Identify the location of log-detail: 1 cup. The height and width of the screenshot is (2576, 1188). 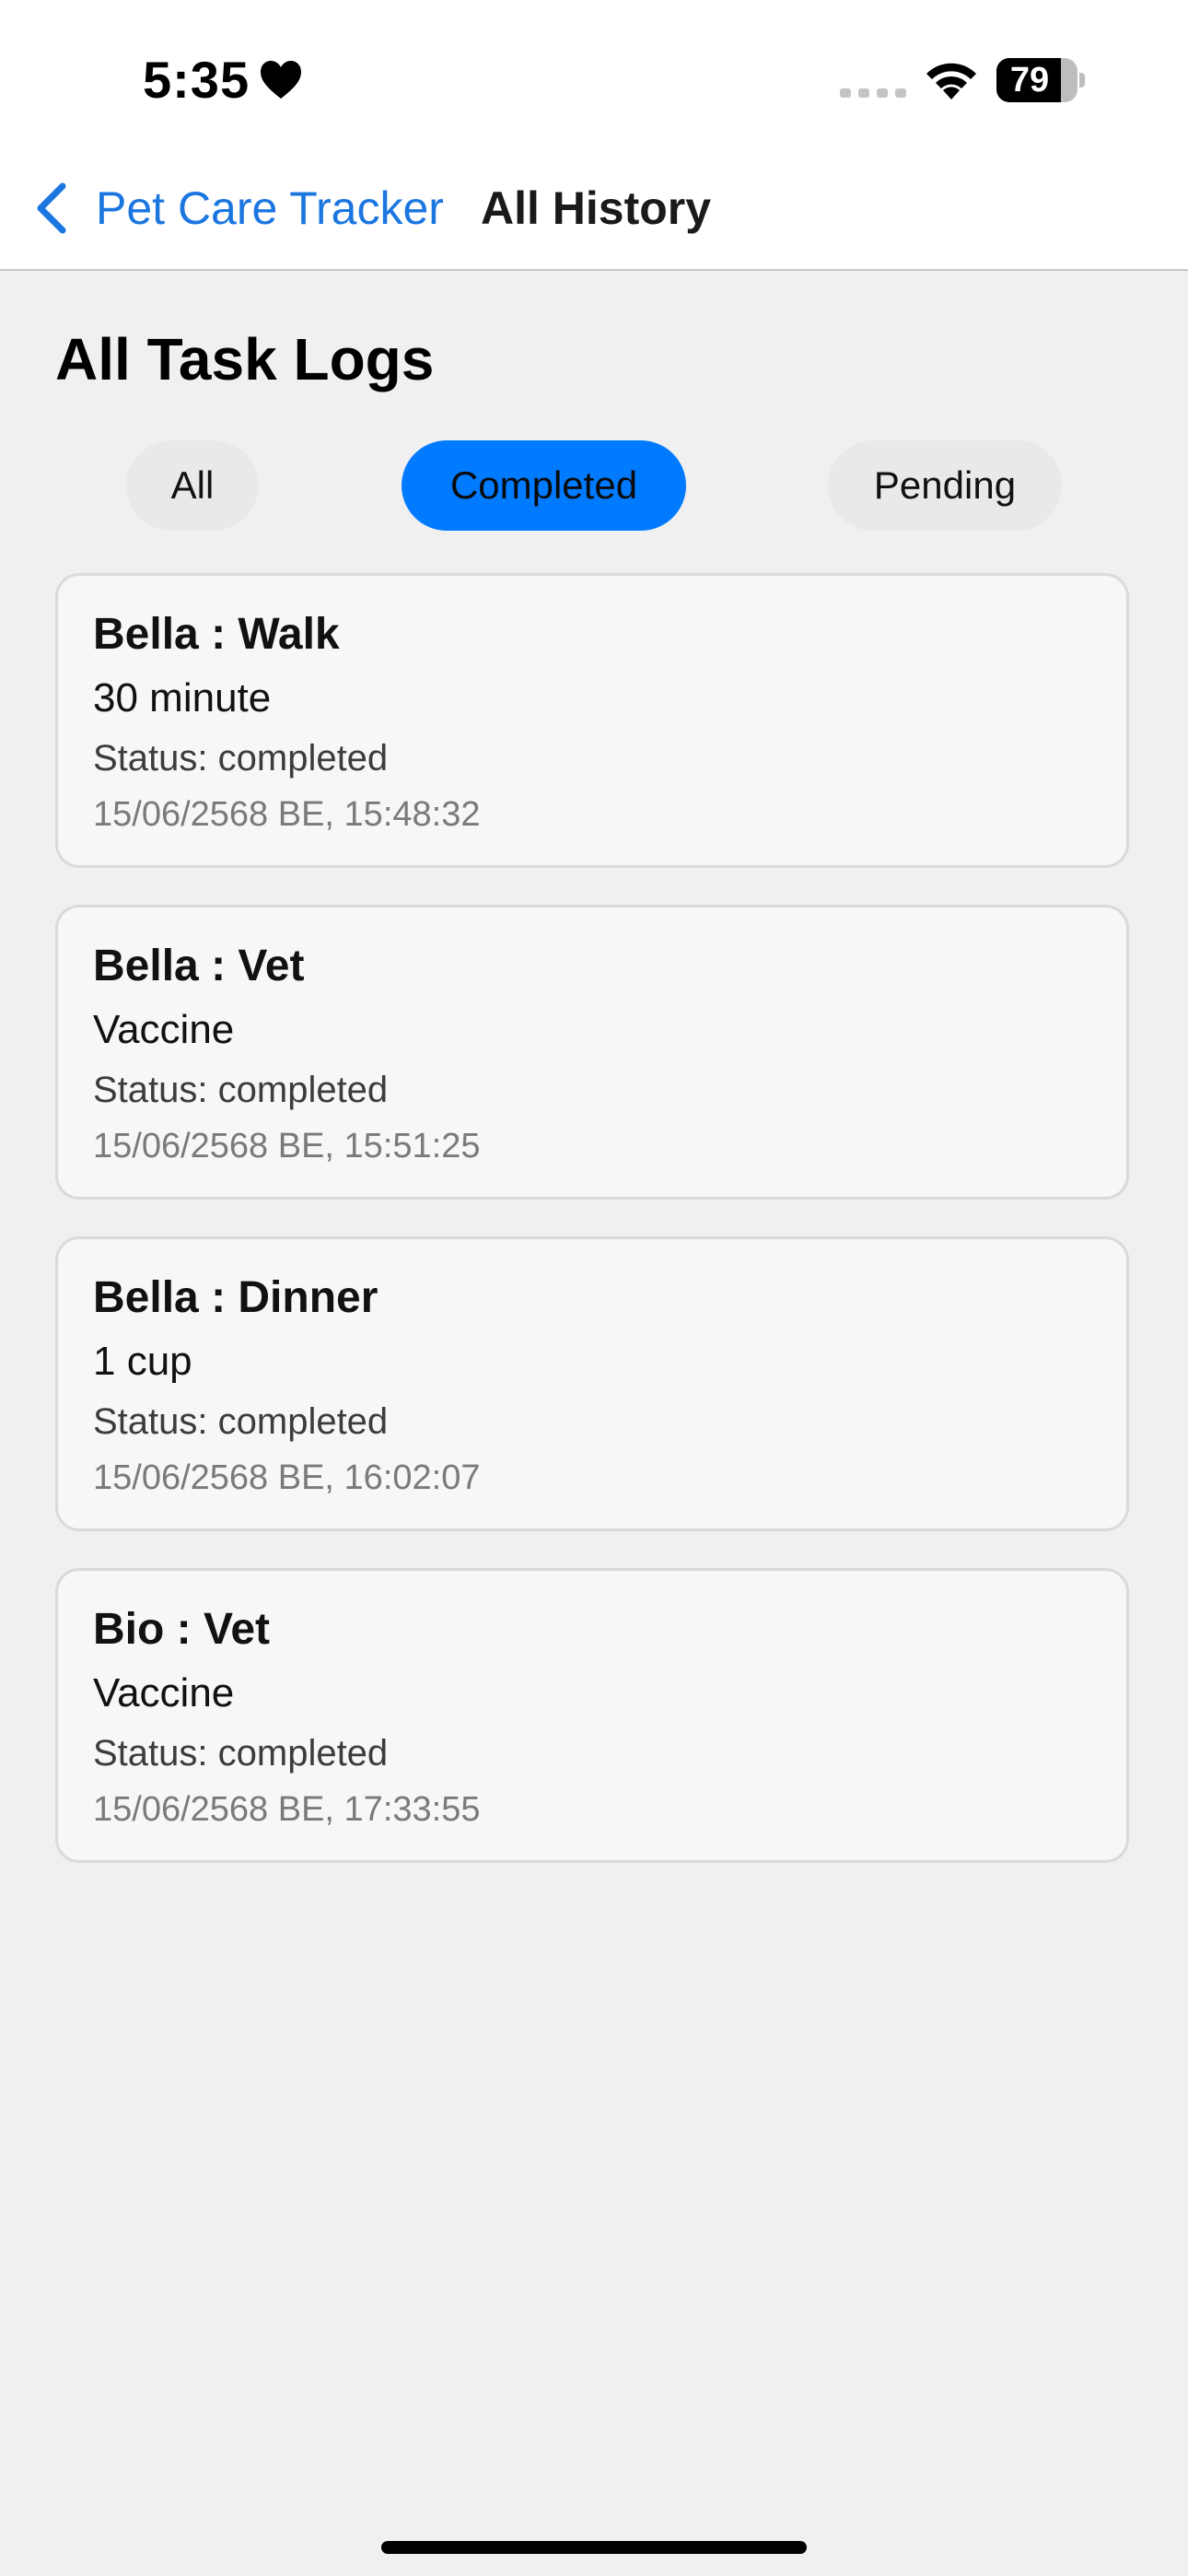
(143, 1361).